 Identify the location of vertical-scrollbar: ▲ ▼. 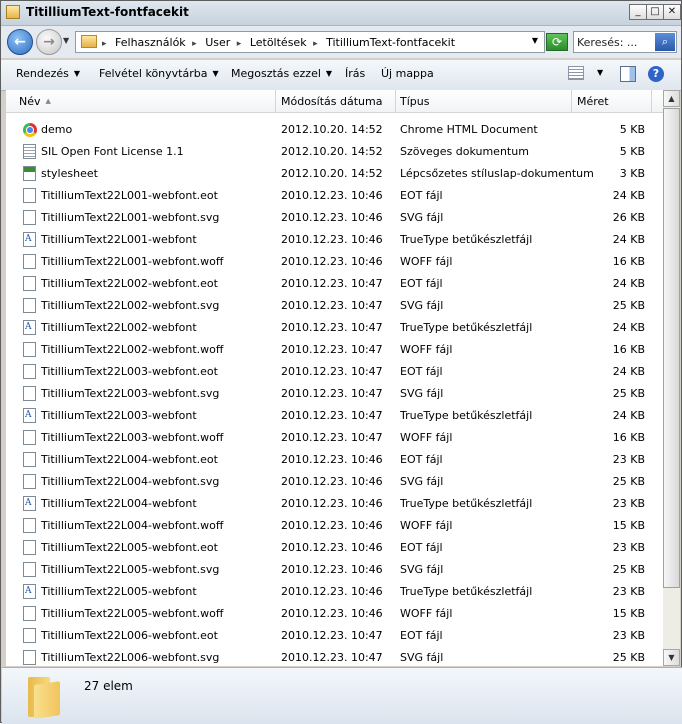
(671, 378).